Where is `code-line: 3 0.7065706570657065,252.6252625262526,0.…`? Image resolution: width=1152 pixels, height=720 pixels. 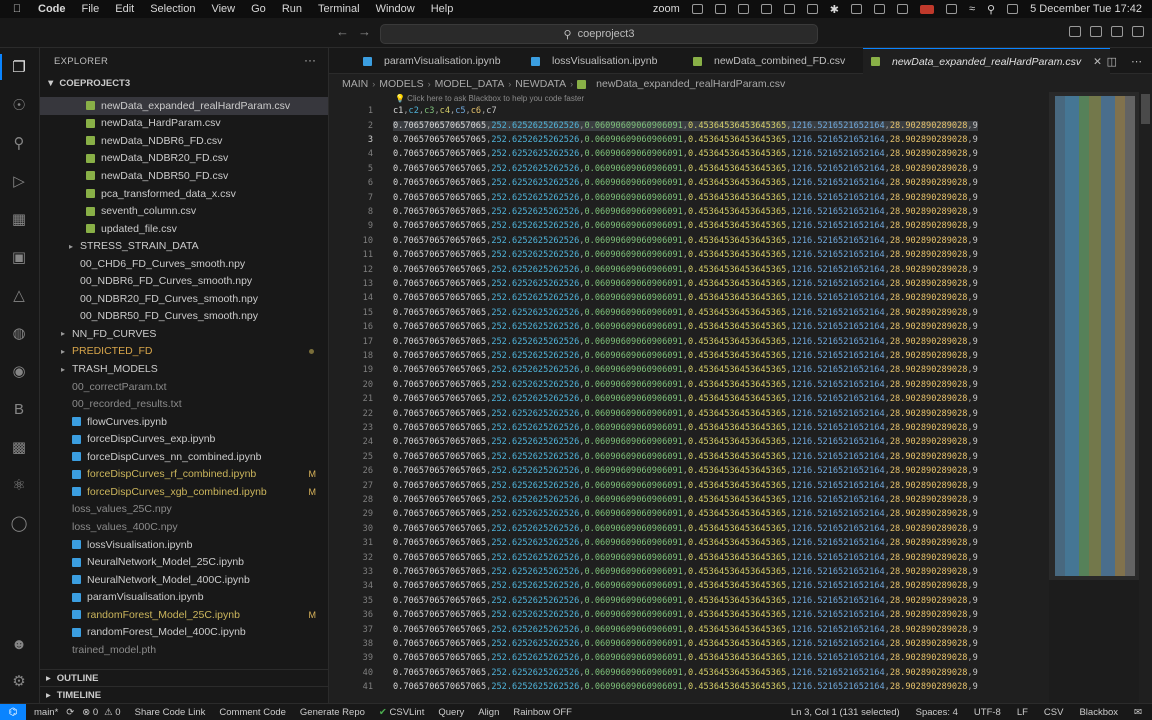
code-line: 3 0.7065706570657065,252.6252625262526,0.… is located at coordinates (689, 140).